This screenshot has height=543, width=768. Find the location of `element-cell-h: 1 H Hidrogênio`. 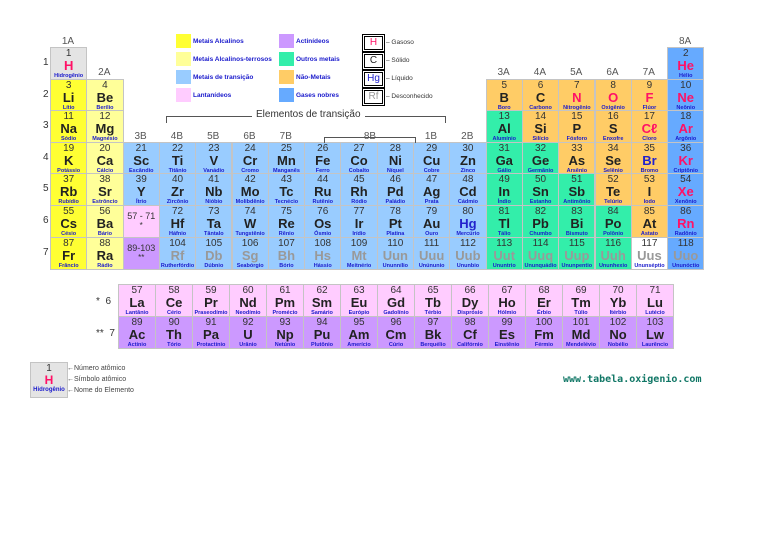

element-cell-h: 1 H Hidrogênio is located at coordinates (69, 63).